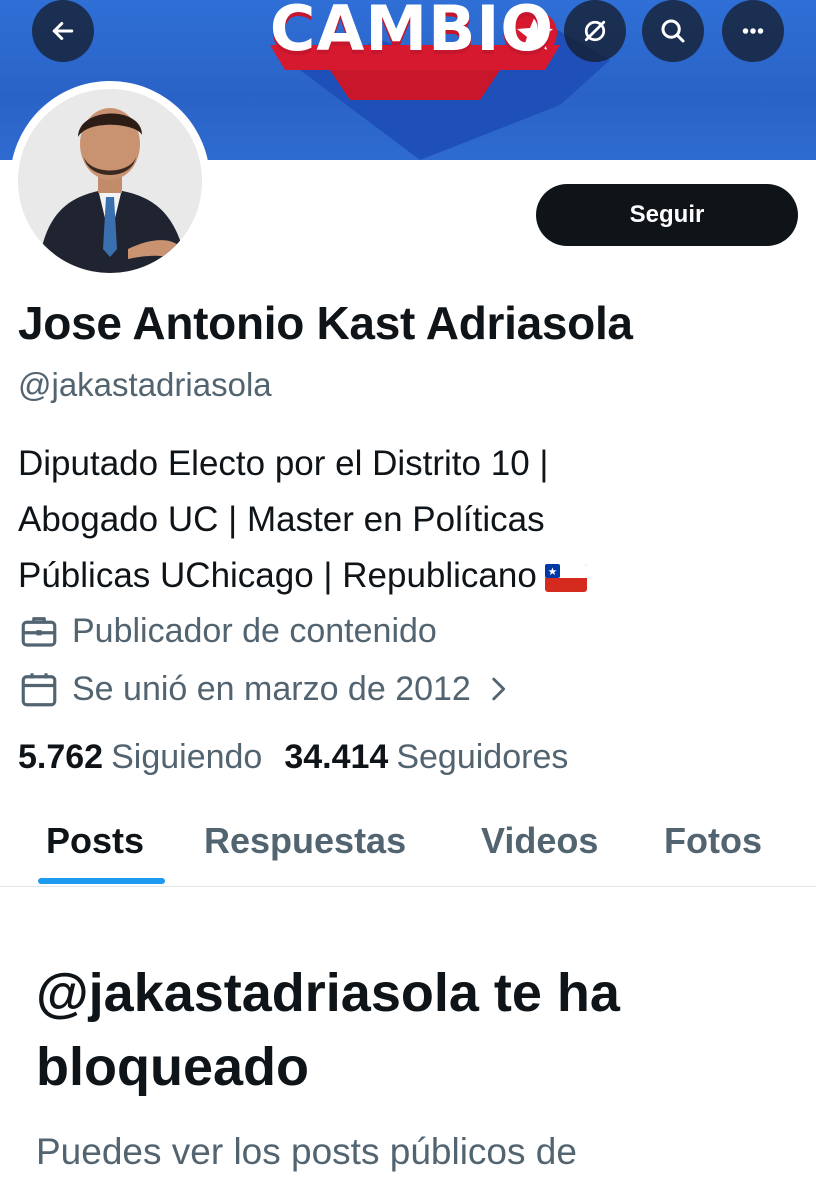 This screenshot has height=1199, width=816. I want to click on search-icon, so click(673, 31).